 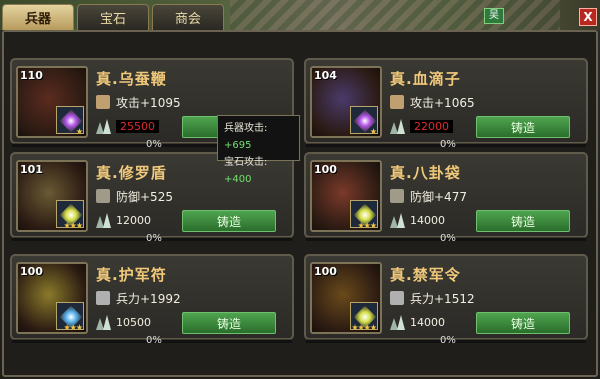 What do you see at coordinates (442, 299) in the screenshot?
I see `item-stat: 兵力+1512` at bounding box center [442, 299].